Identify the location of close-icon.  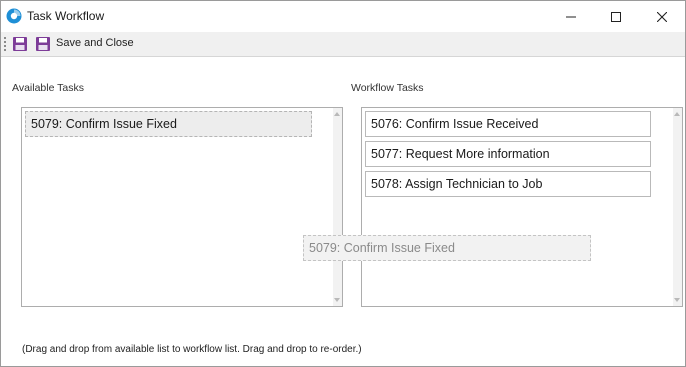
(662, 16).